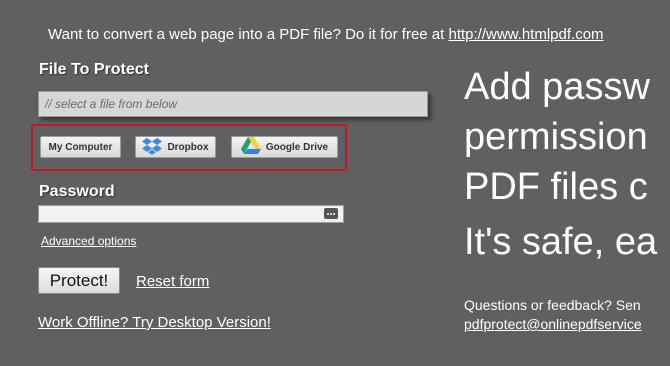 The width and height of the screenshot is (670, 366). I want to click on protect-button: Protect!, so click(79, 280).